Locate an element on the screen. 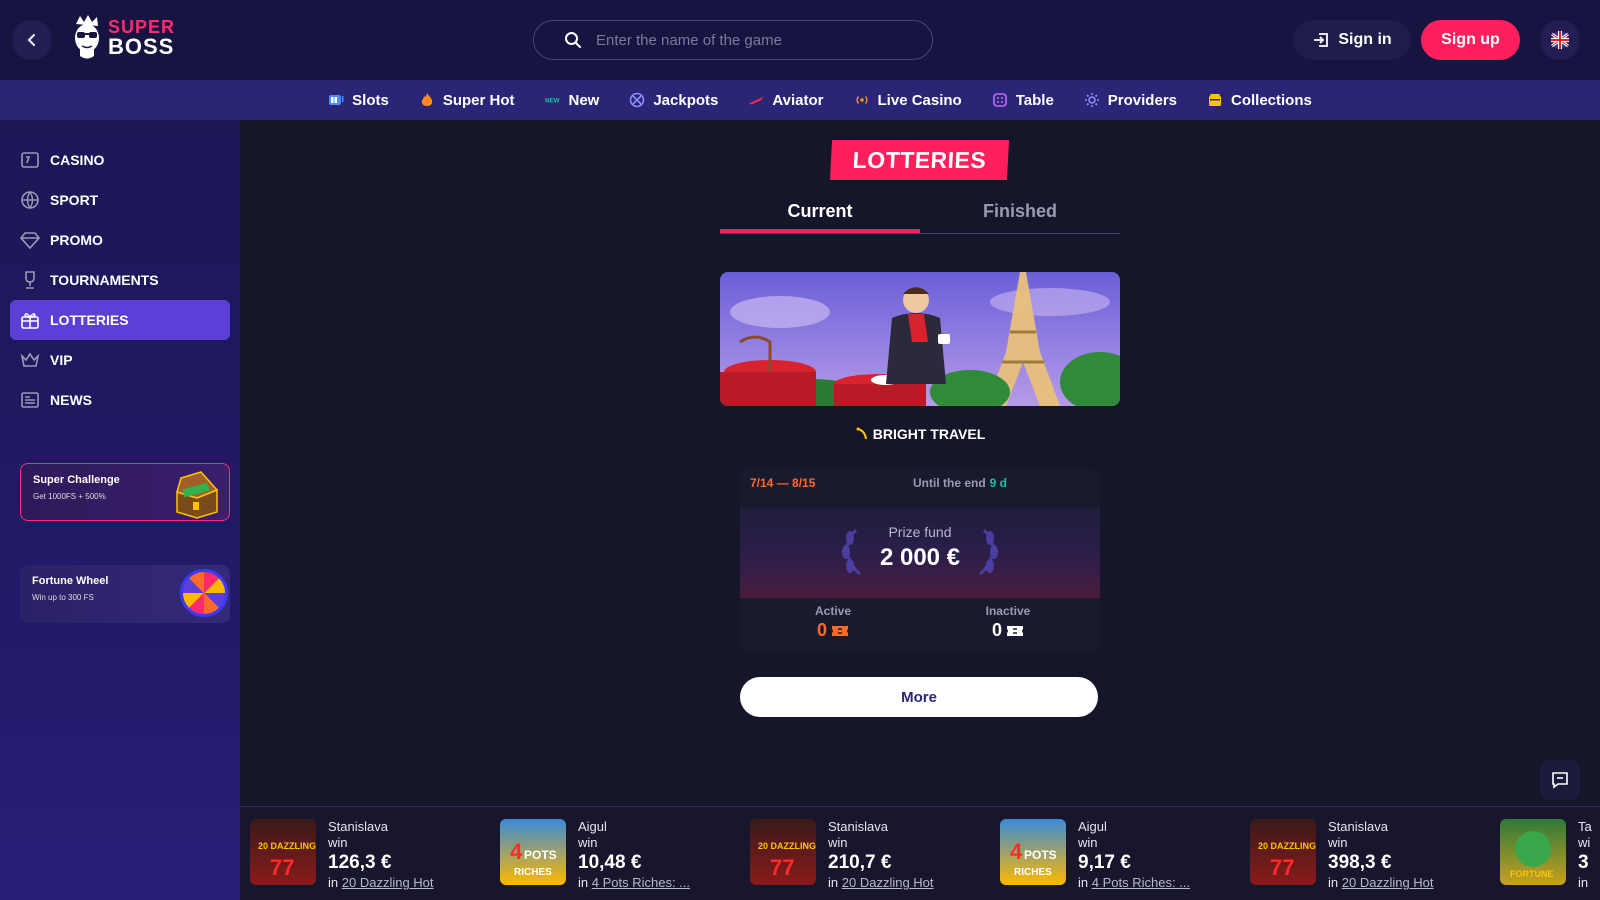  tab-finished: Finished is located at coordinates (1020, 214).